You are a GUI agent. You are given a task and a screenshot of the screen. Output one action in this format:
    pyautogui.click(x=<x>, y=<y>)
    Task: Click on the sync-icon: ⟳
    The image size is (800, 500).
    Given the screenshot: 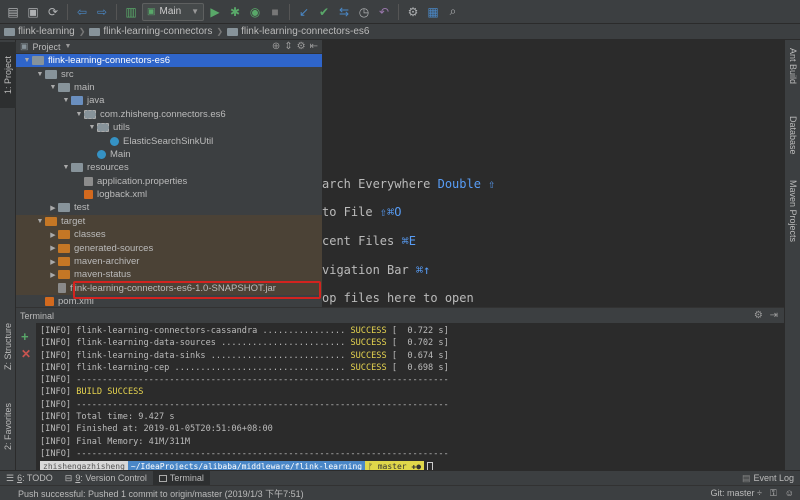 What is the action you would take?
    pyautogui.click(x=53, y=12)
    